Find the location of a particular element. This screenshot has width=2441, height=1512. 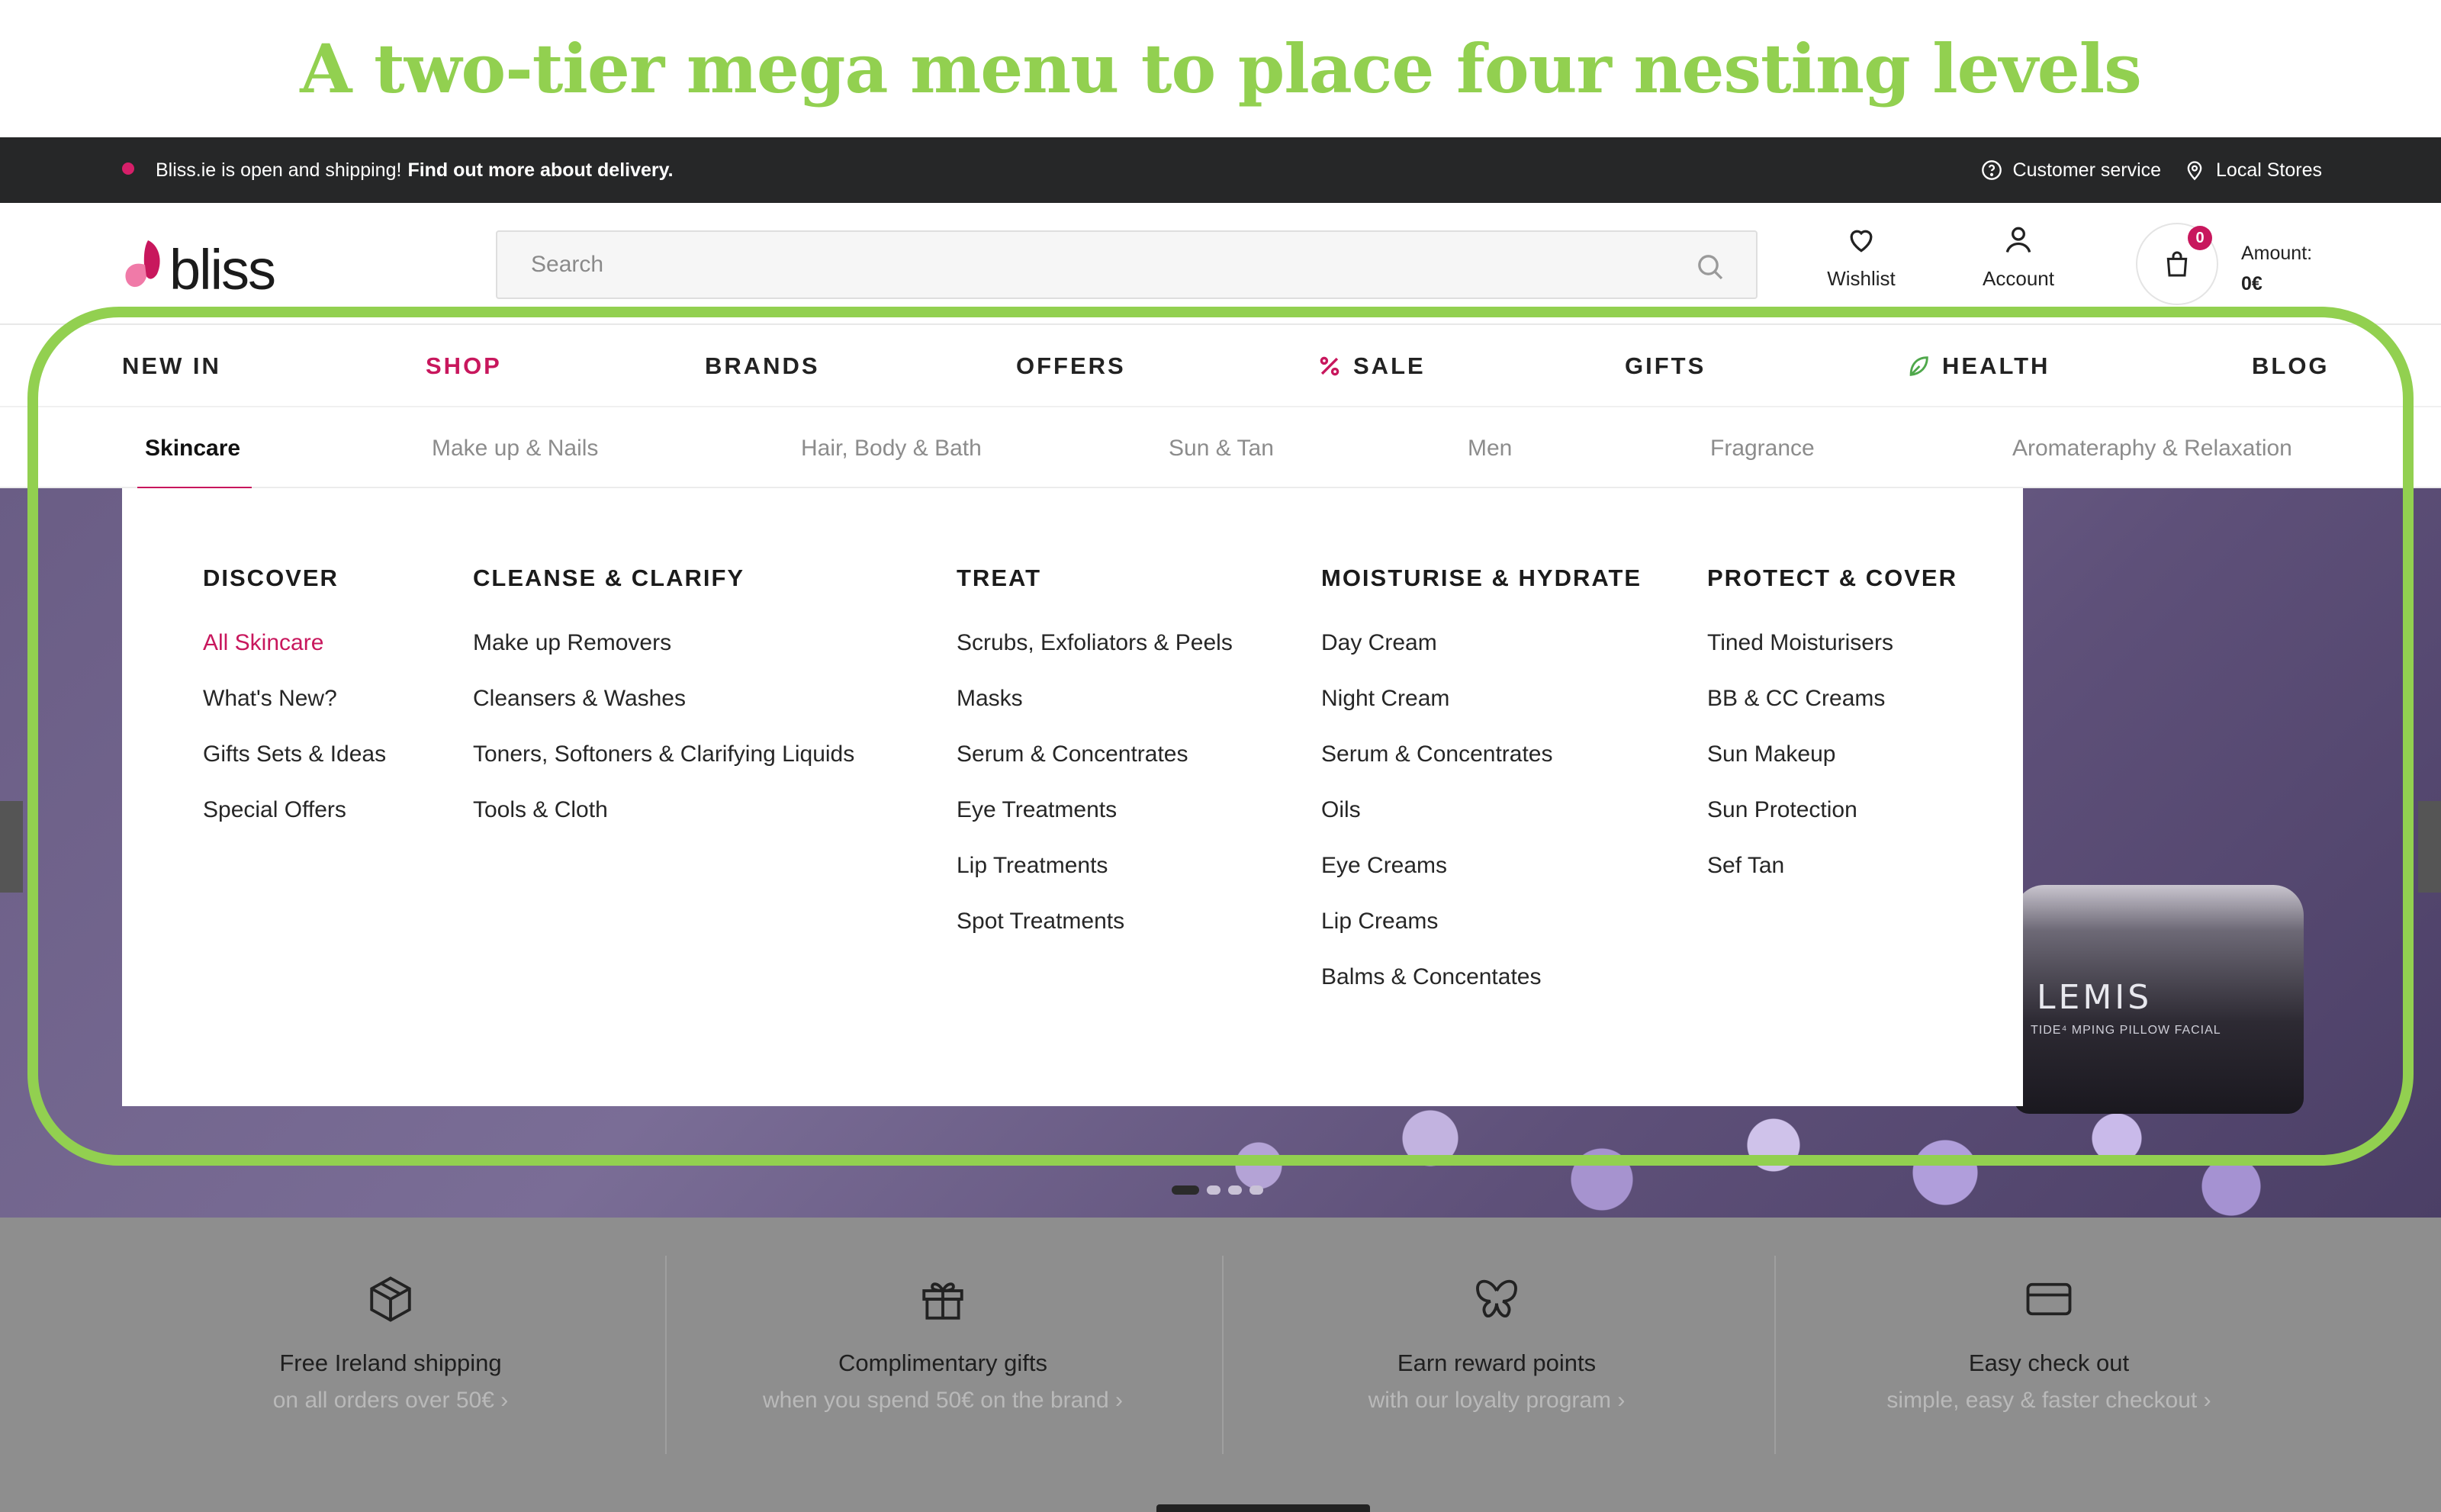

account-label: Account is located at coordinates (2018, 279).